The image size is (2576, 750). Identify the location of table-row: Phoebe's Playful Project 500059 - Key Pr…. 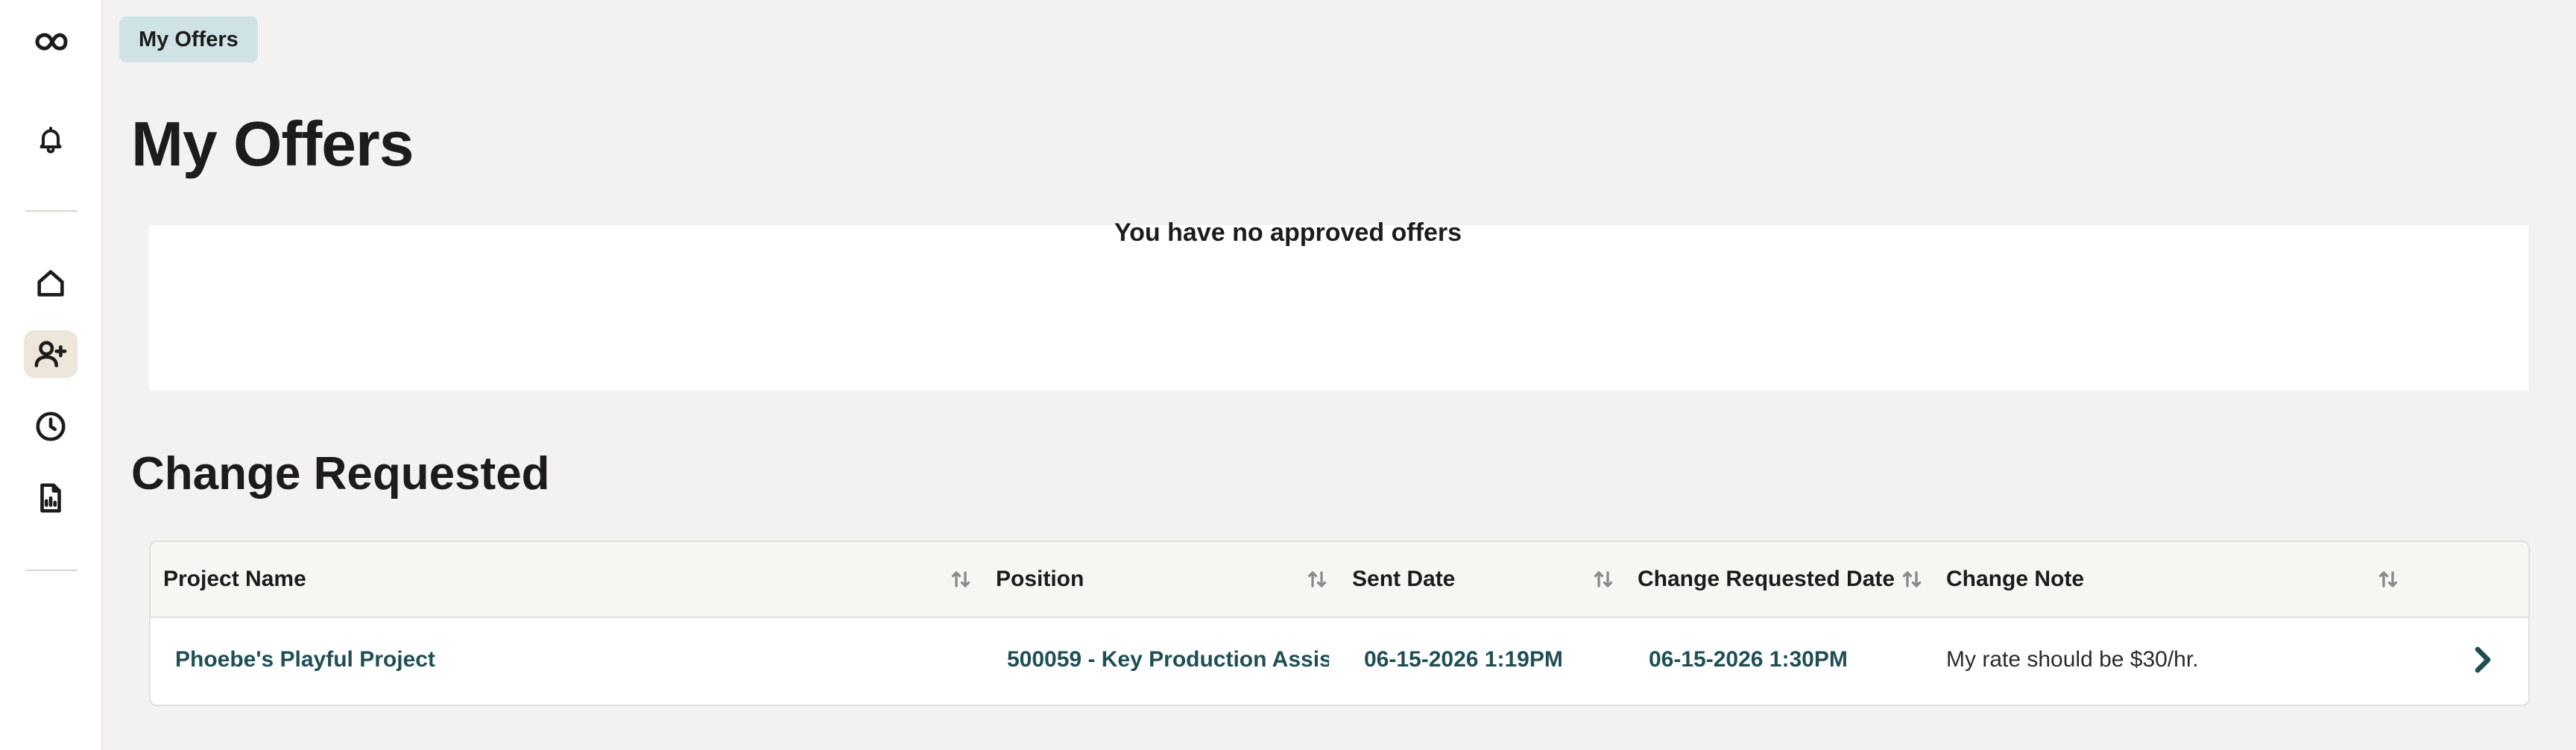
(1339, 660).